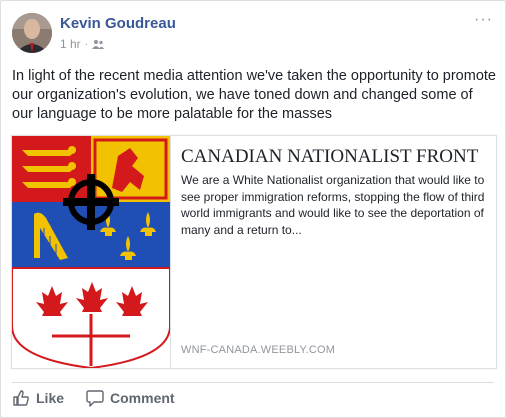  I want to click on action-divider, so click(253, 382).